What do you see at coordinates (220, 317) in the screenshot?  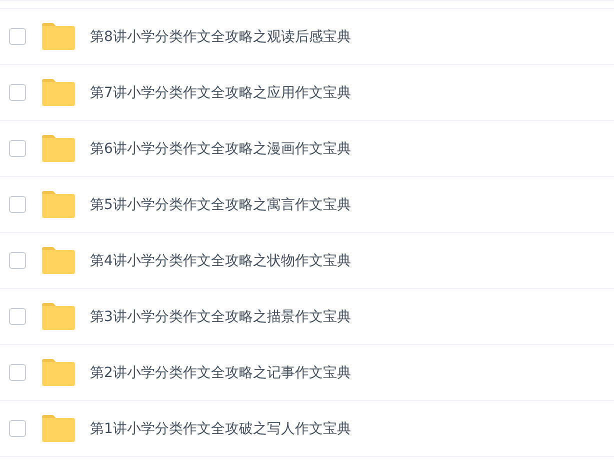 I see `folder-name: 第3讲小学分类作文全攻略之描景作文宝典` at bounding box center [220, 317].